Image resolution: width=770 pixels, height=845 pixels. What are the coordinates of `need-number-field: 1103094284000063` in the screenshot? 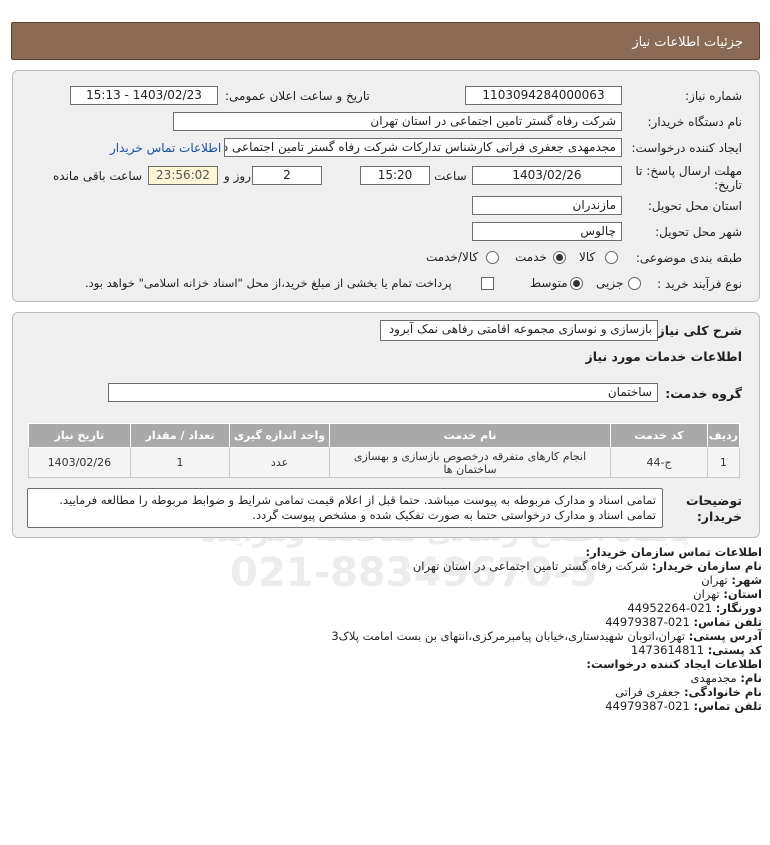 It's located at (543, 95).